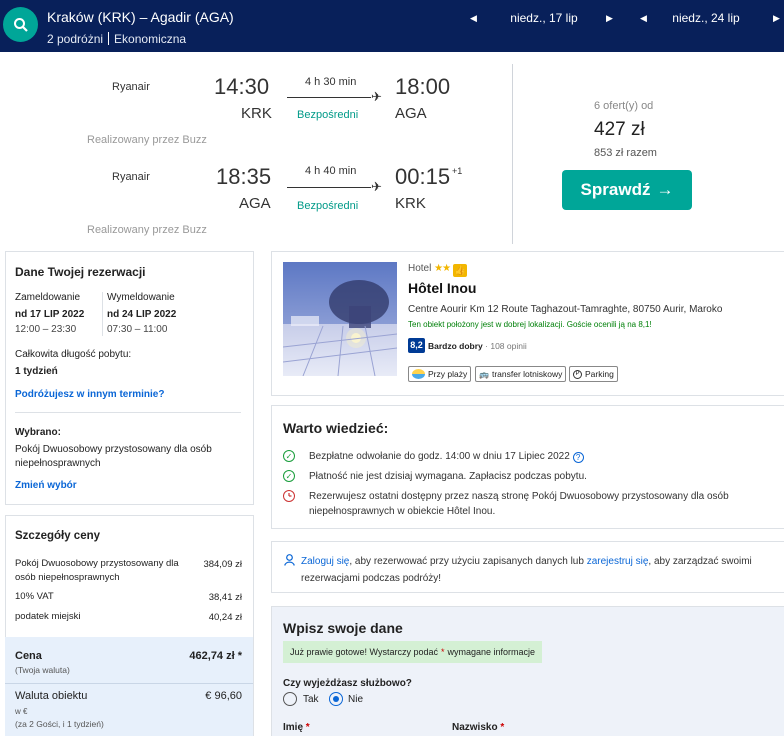 The height and width of the screenshot is (736, 784). Describe the element at coordinates (418, 374) in the screenshot. I see `beach-icon` at that location.